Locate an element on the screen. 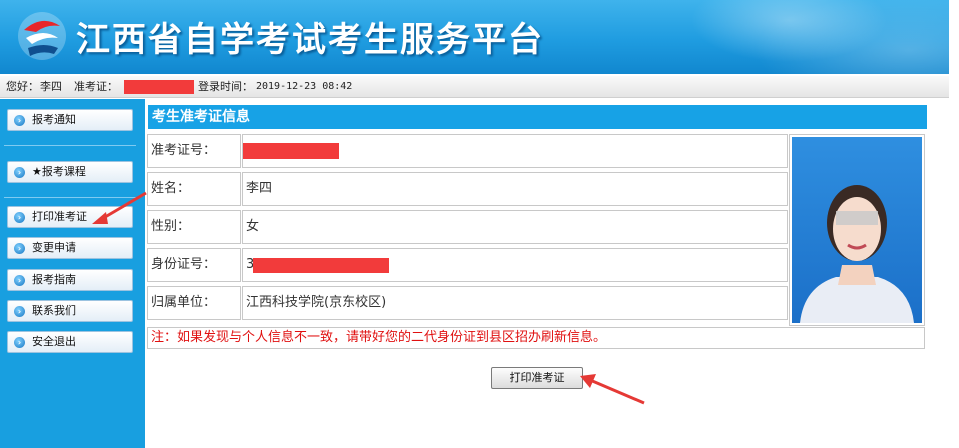 Image resolution: width=959 pixels, height=448 pixels. row-label-affiliation: 归属单位： is located at coordinates (194, 303).